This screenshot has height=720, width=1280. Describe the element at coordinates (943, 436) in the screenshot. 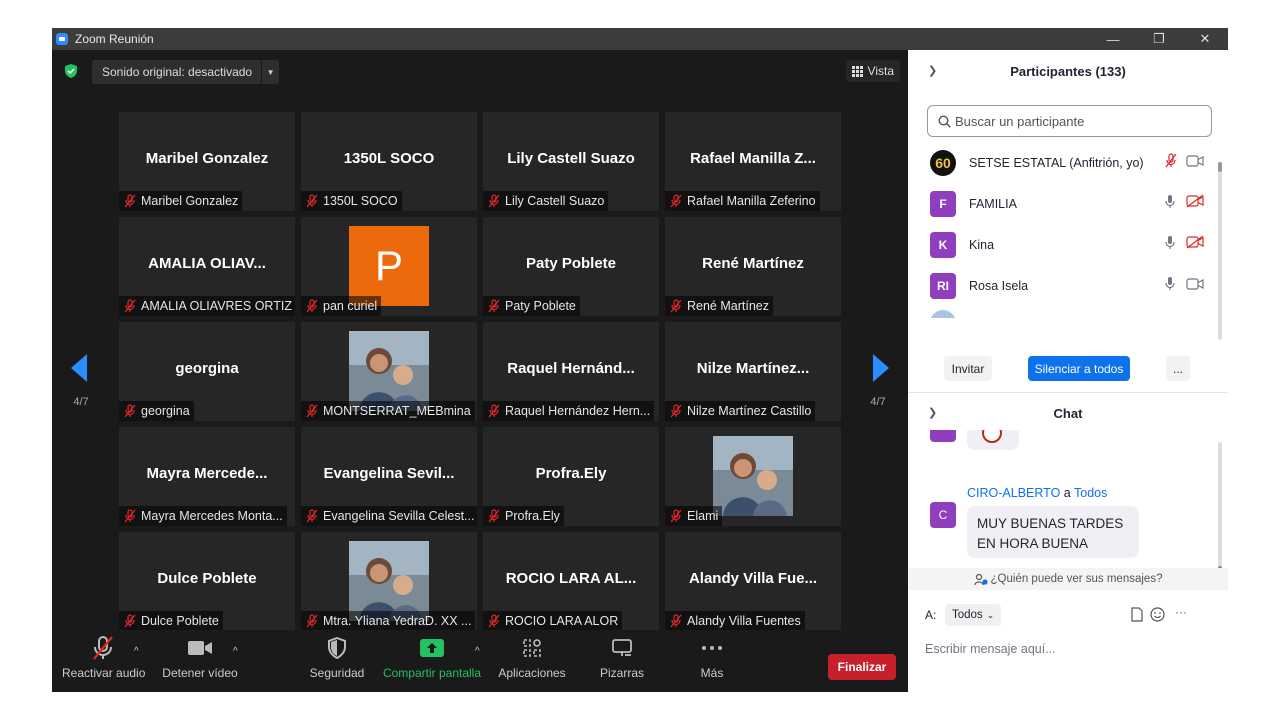

I see `previous-sender-avatar` at that location.